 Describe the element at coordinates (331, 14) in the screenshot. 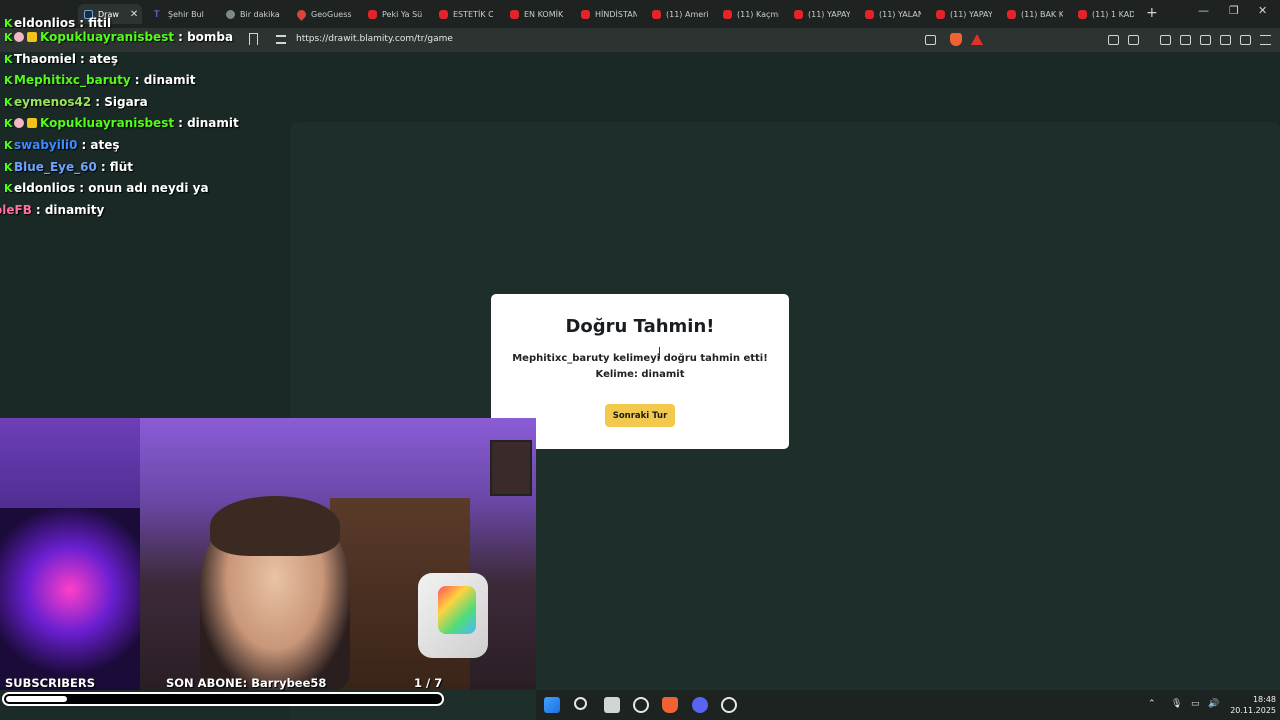

I see `tab-label: GeoGuess` at that location.